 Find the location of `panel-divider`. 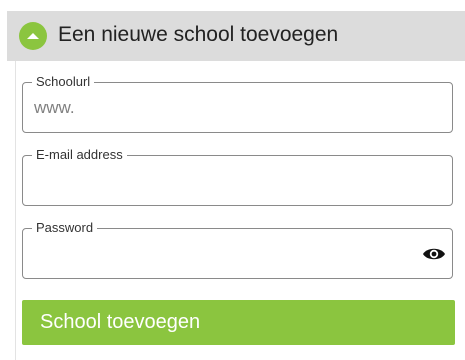

panel-divider is located at coordinates (15, 210).